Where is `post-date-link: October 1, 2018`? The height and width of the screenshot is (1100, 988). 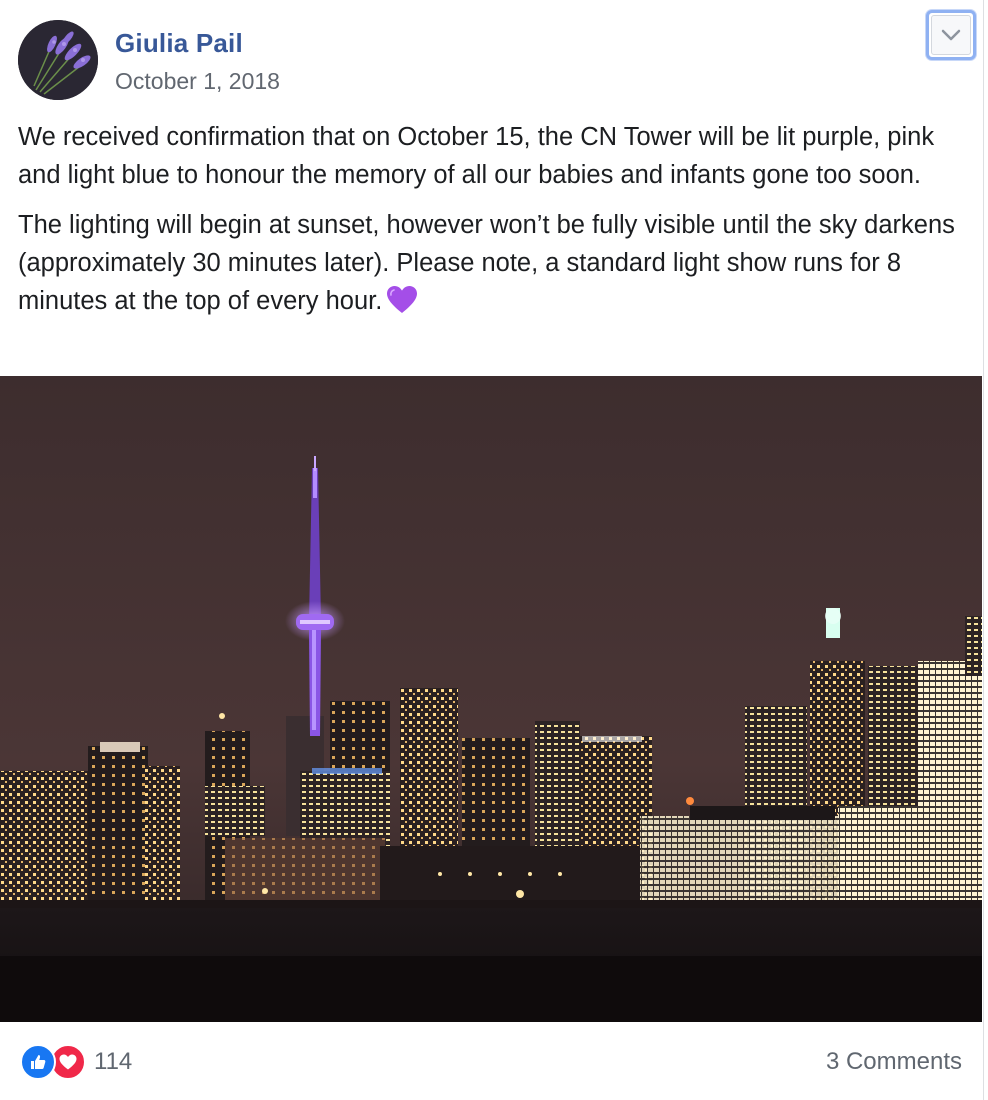
post-date-link: October 1, 2018 is located at coordinates (197, 81).